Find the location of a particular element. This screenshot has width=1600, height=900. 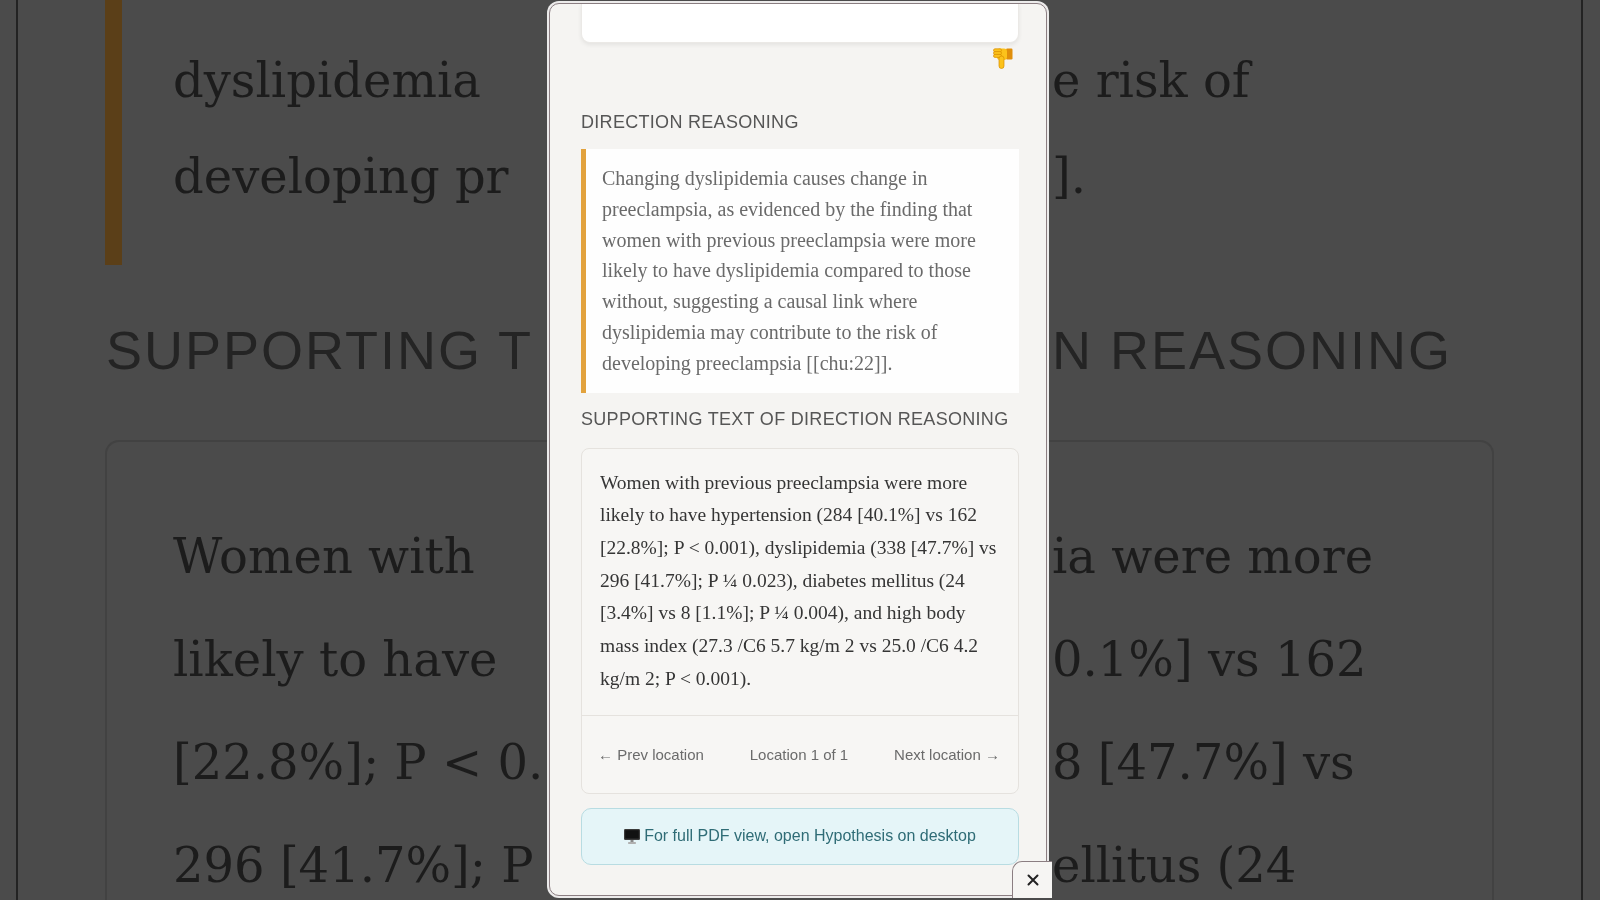

close-button is located at coordinates (1032, 879).